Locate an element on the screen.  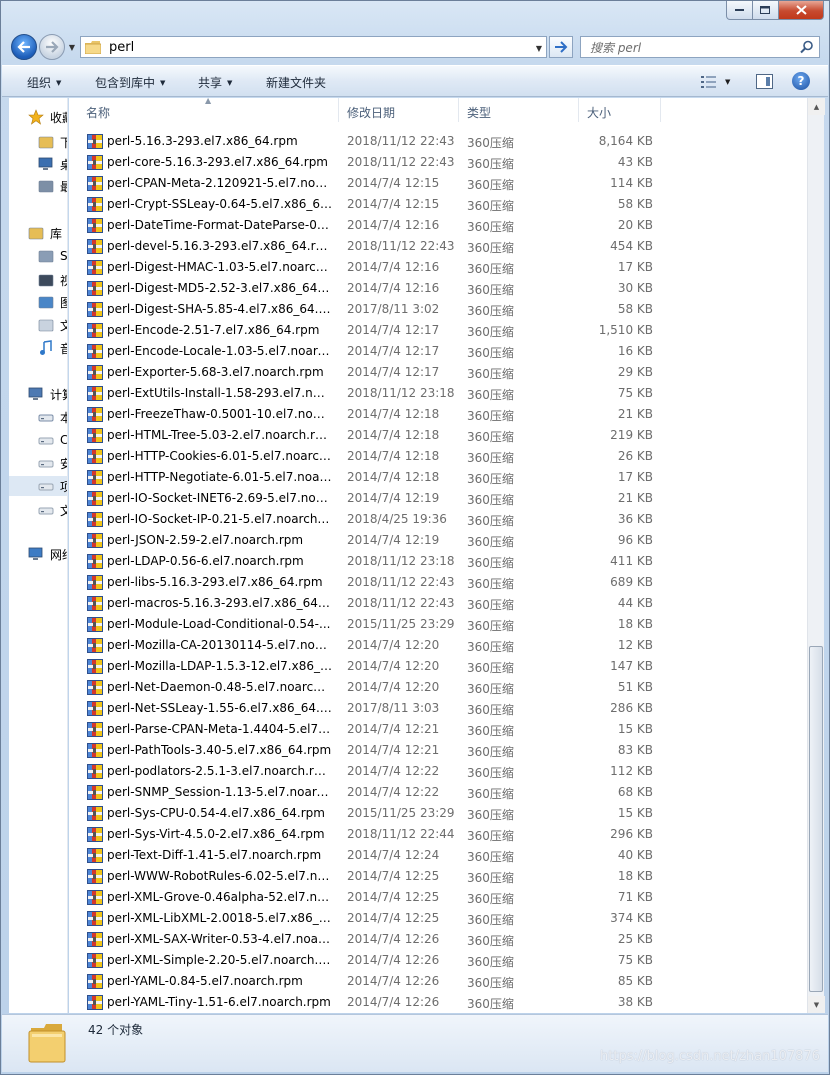
vertical-scrollbar: ▲ ▼ is located at coordinates (816, 555).